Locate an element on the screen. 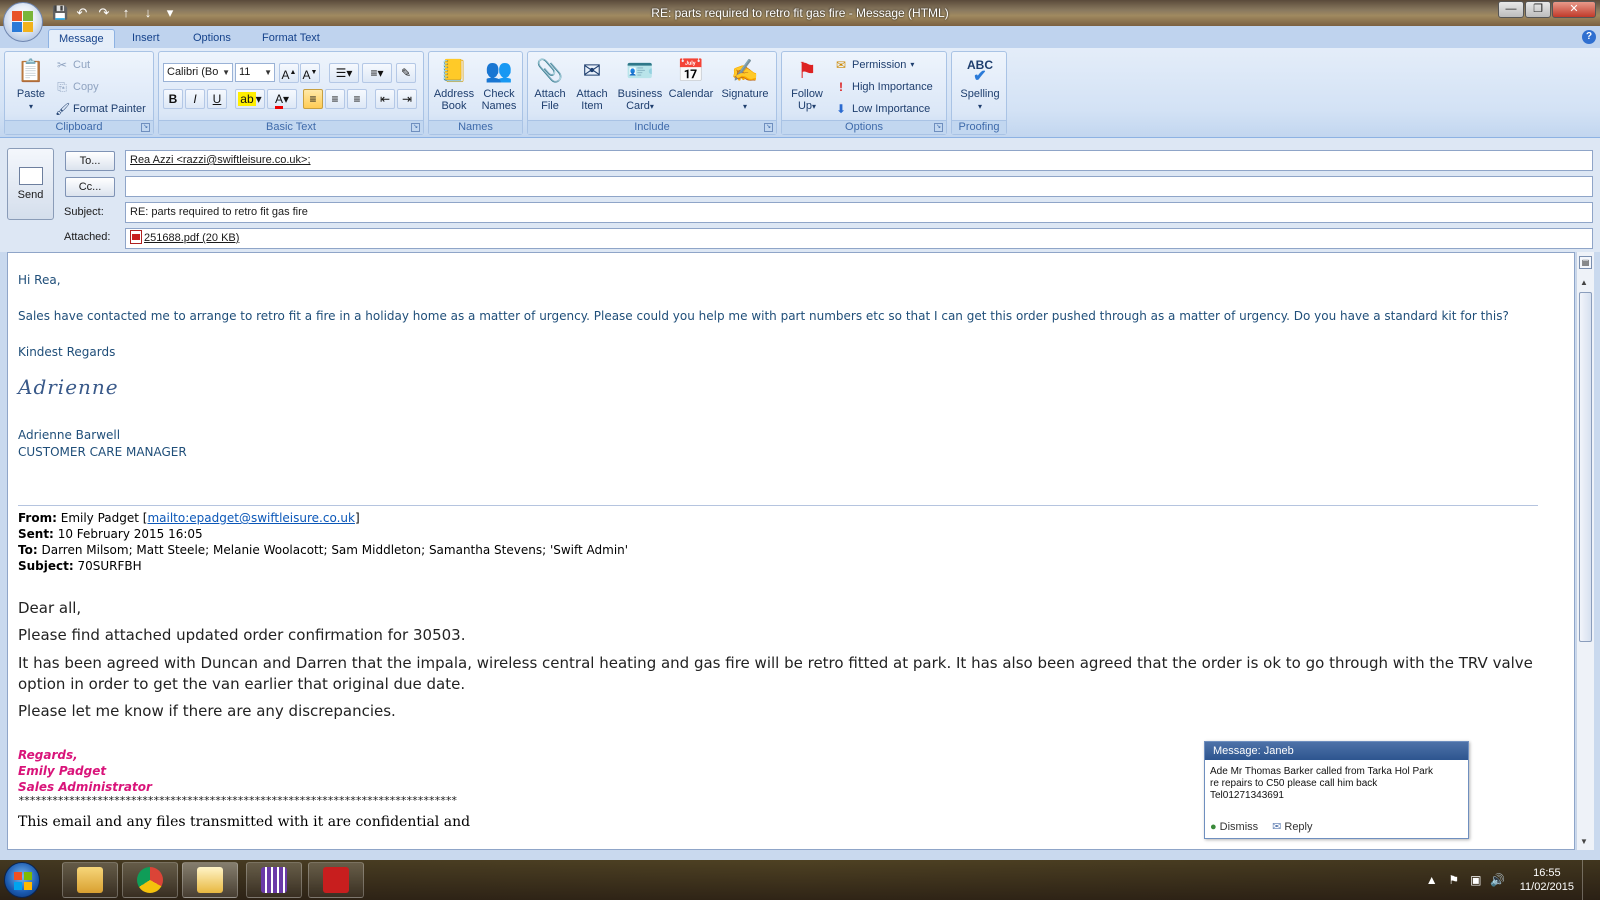 The width and height of the screenshot is (1600, 900). volume-icon: 🔊 is located at coordinates (1498, 880).